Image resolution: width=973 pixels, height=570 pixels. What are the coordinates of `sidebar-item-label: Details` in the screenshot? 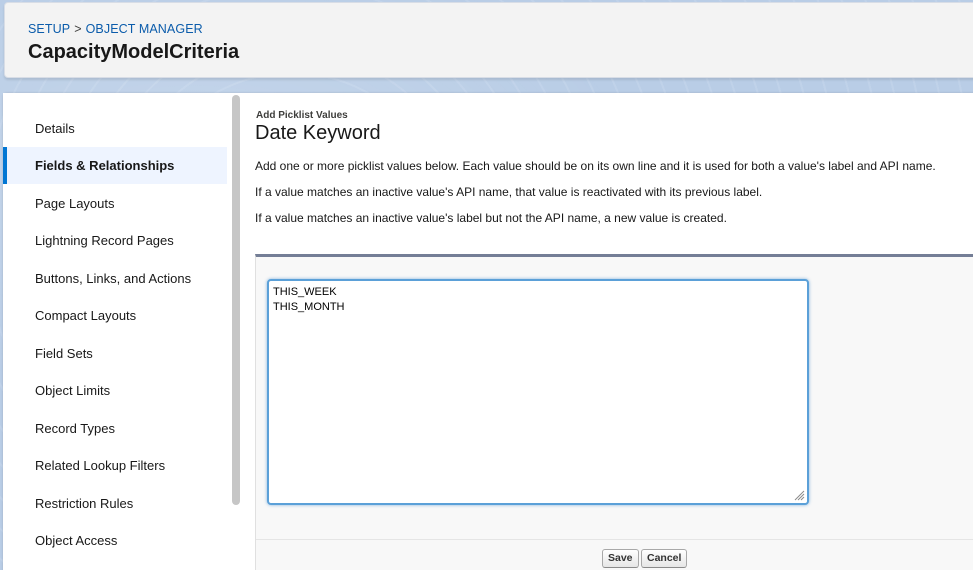 It's located at (55, 128).